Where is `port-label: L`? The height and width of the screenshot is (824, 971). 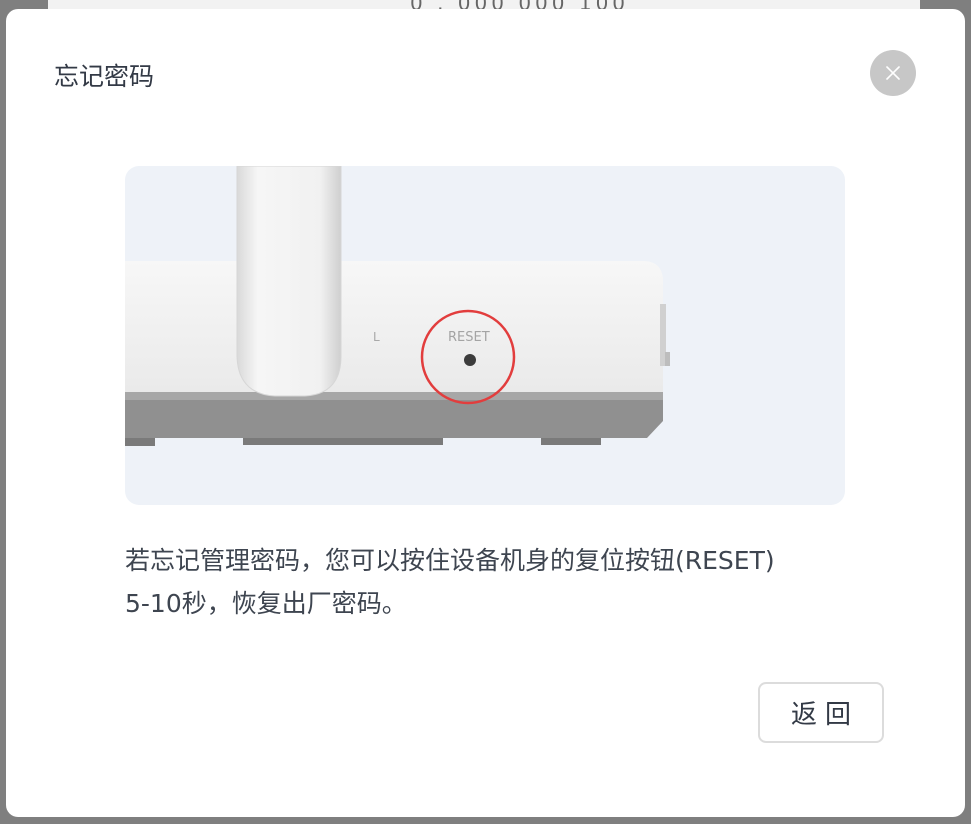
port-label: L is located at coordinates (376, 337).